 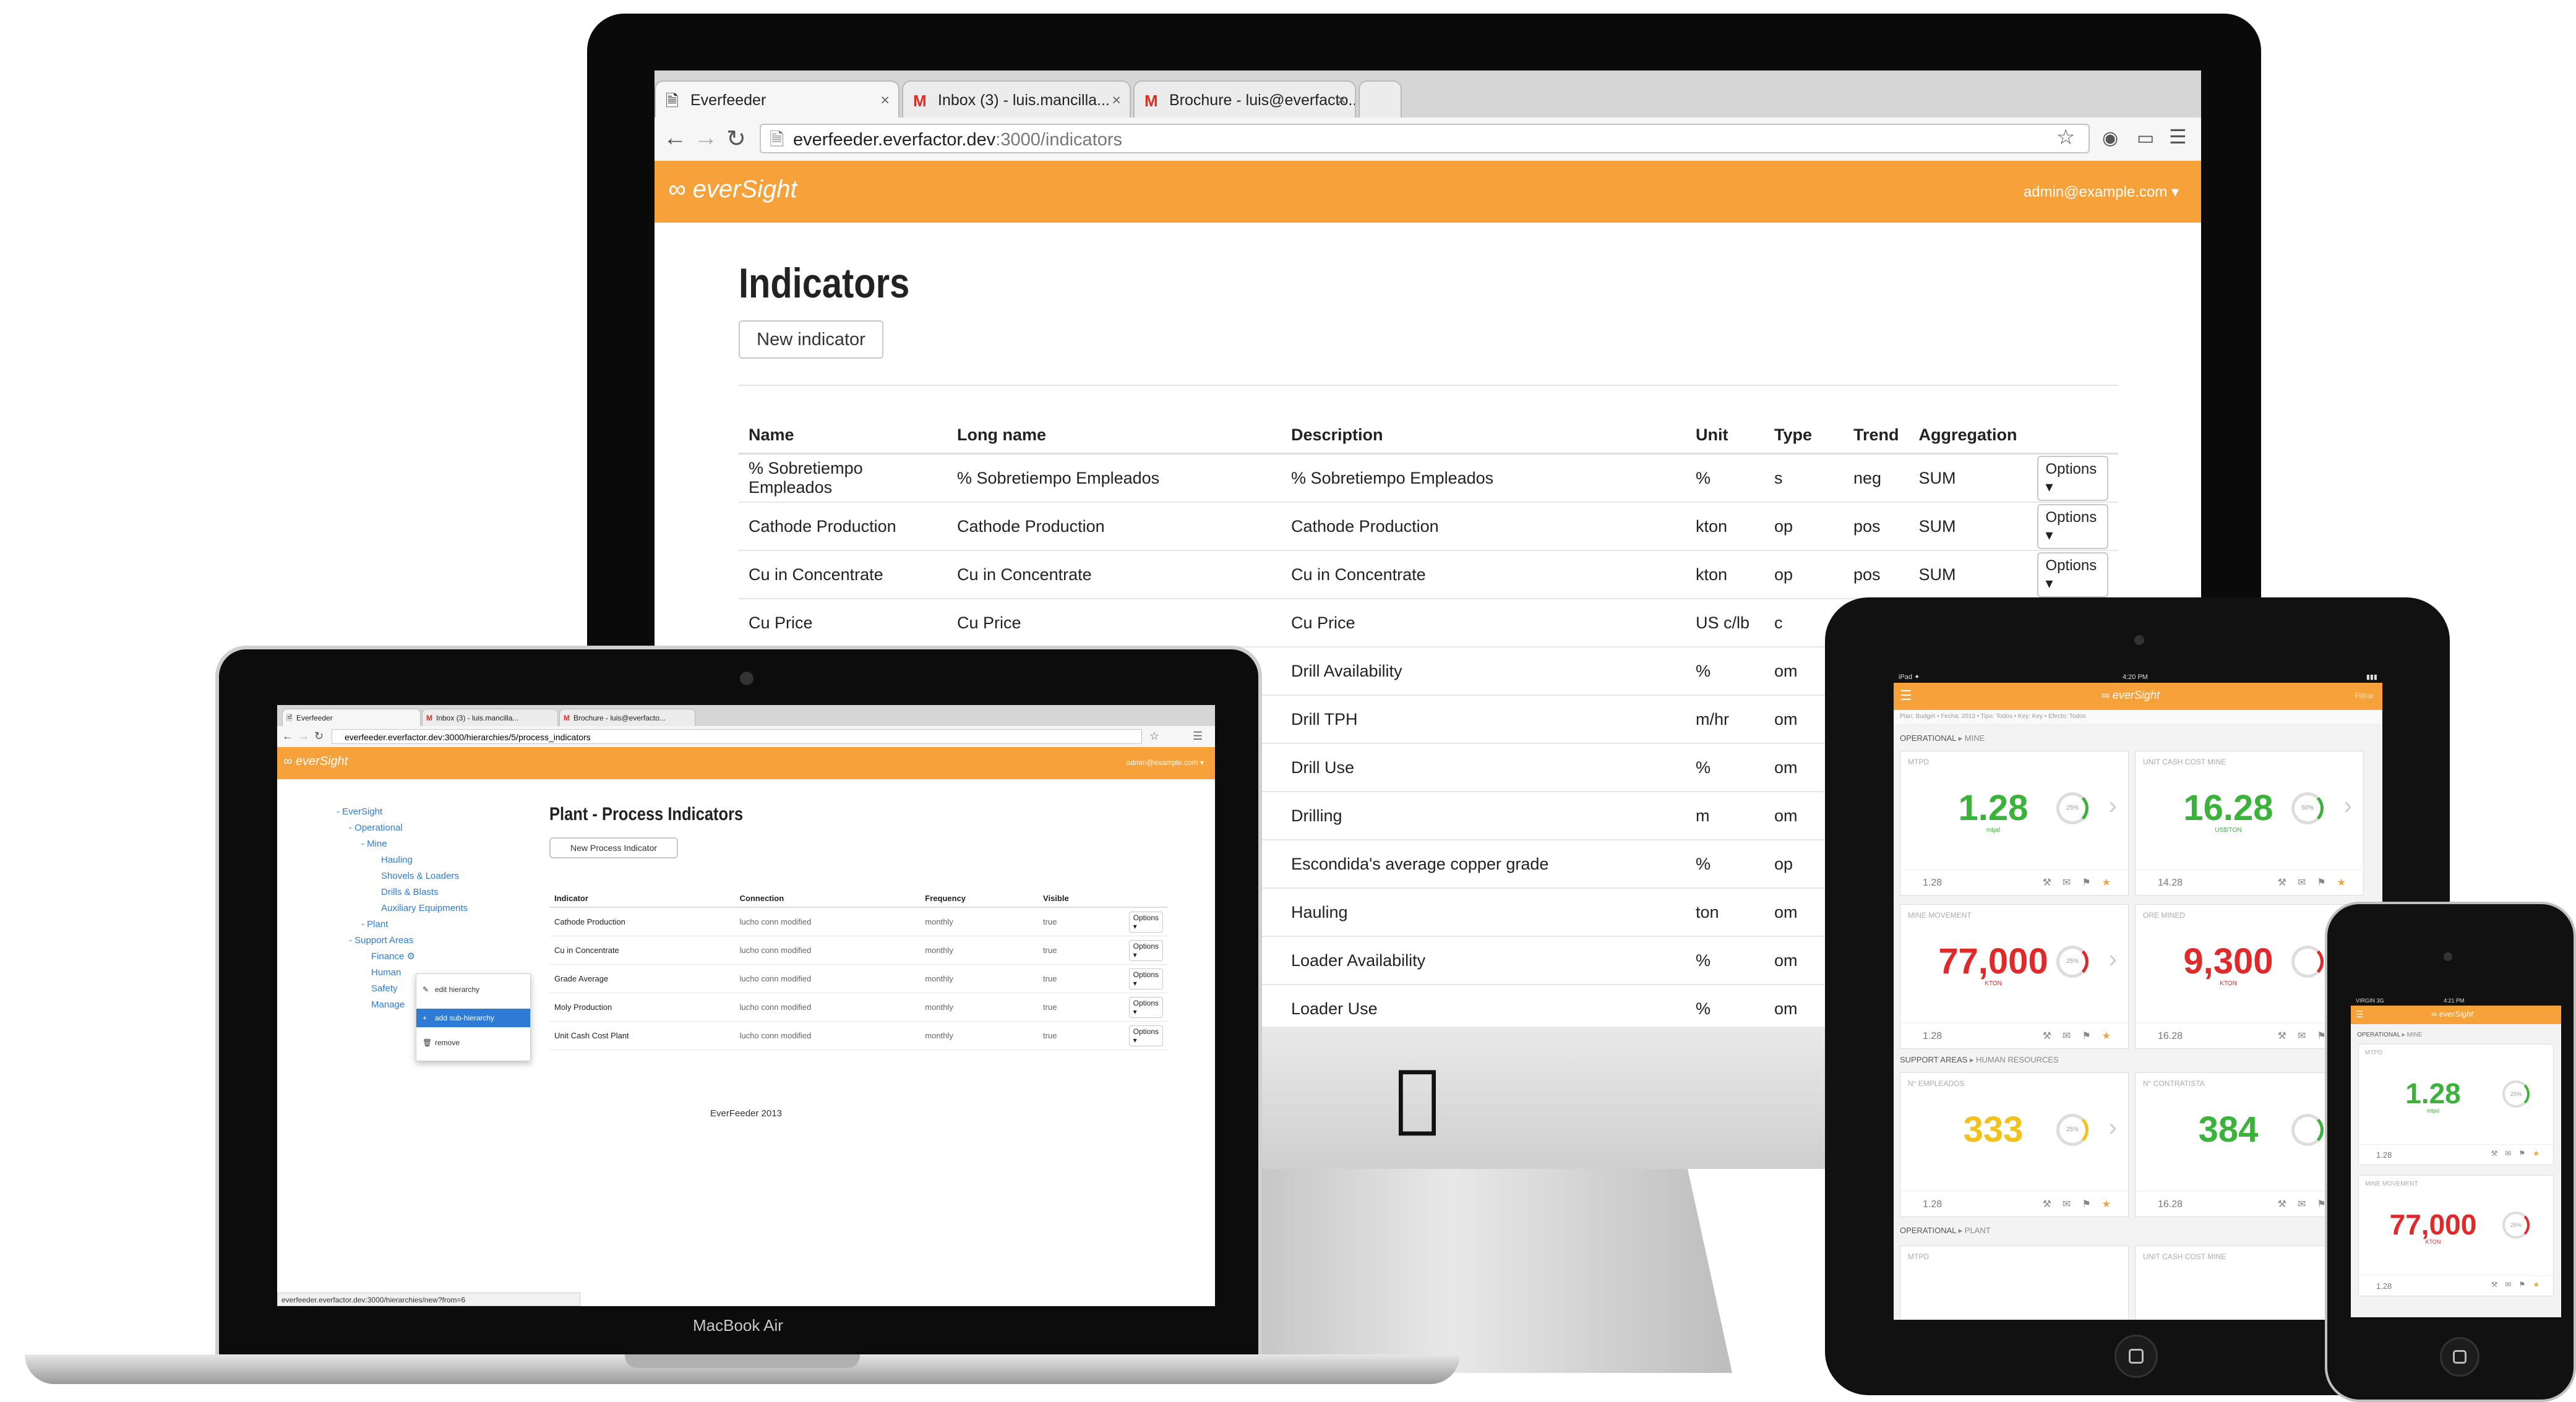 What do you see at coordinates (403, 844) in the screenshot?
I see `tree-item-mine: - Mine` at bounding box center [403, 844].